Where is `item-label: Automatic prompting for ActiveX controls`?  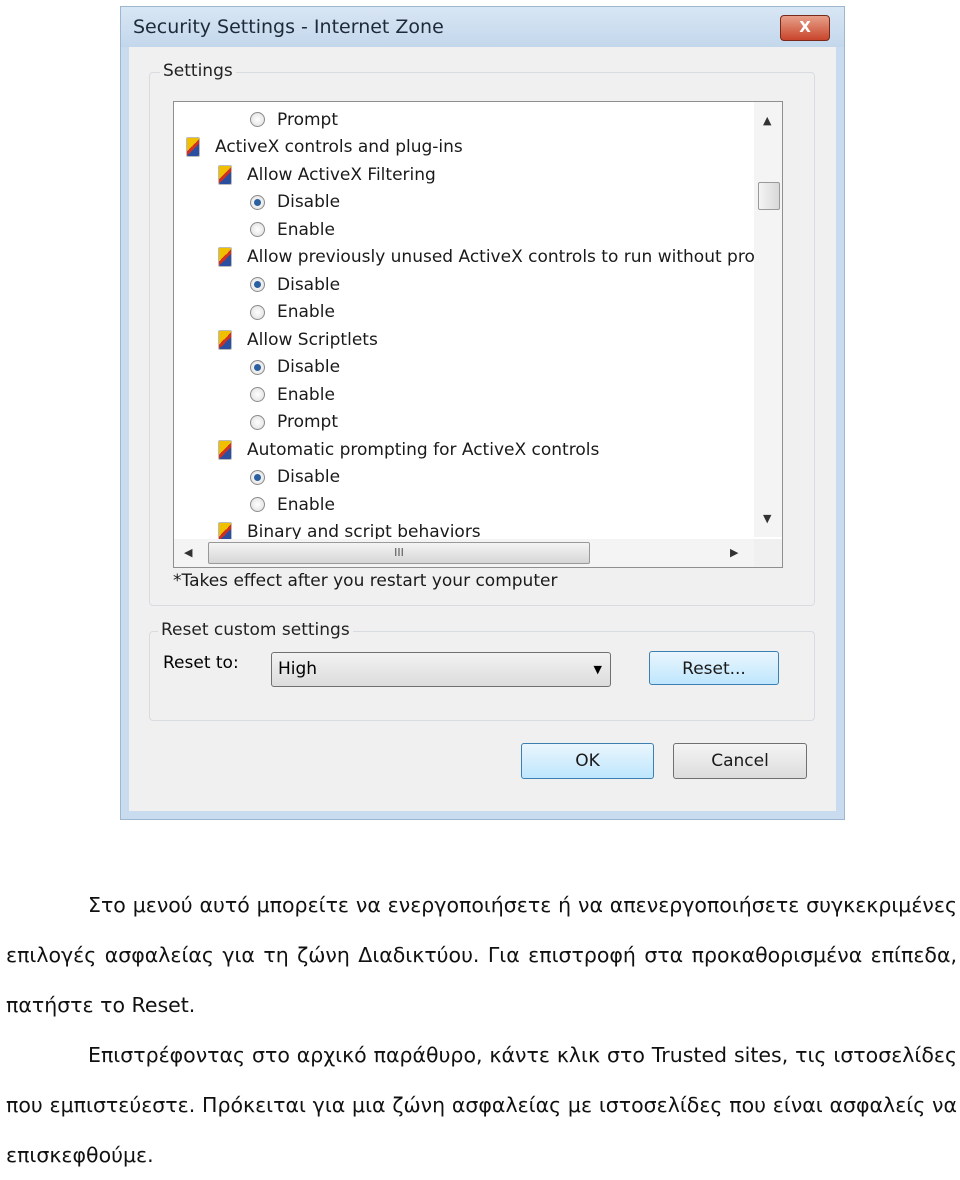 item-label: Automatic prompting for ActiveX controls is located at coordinates (423, 449).